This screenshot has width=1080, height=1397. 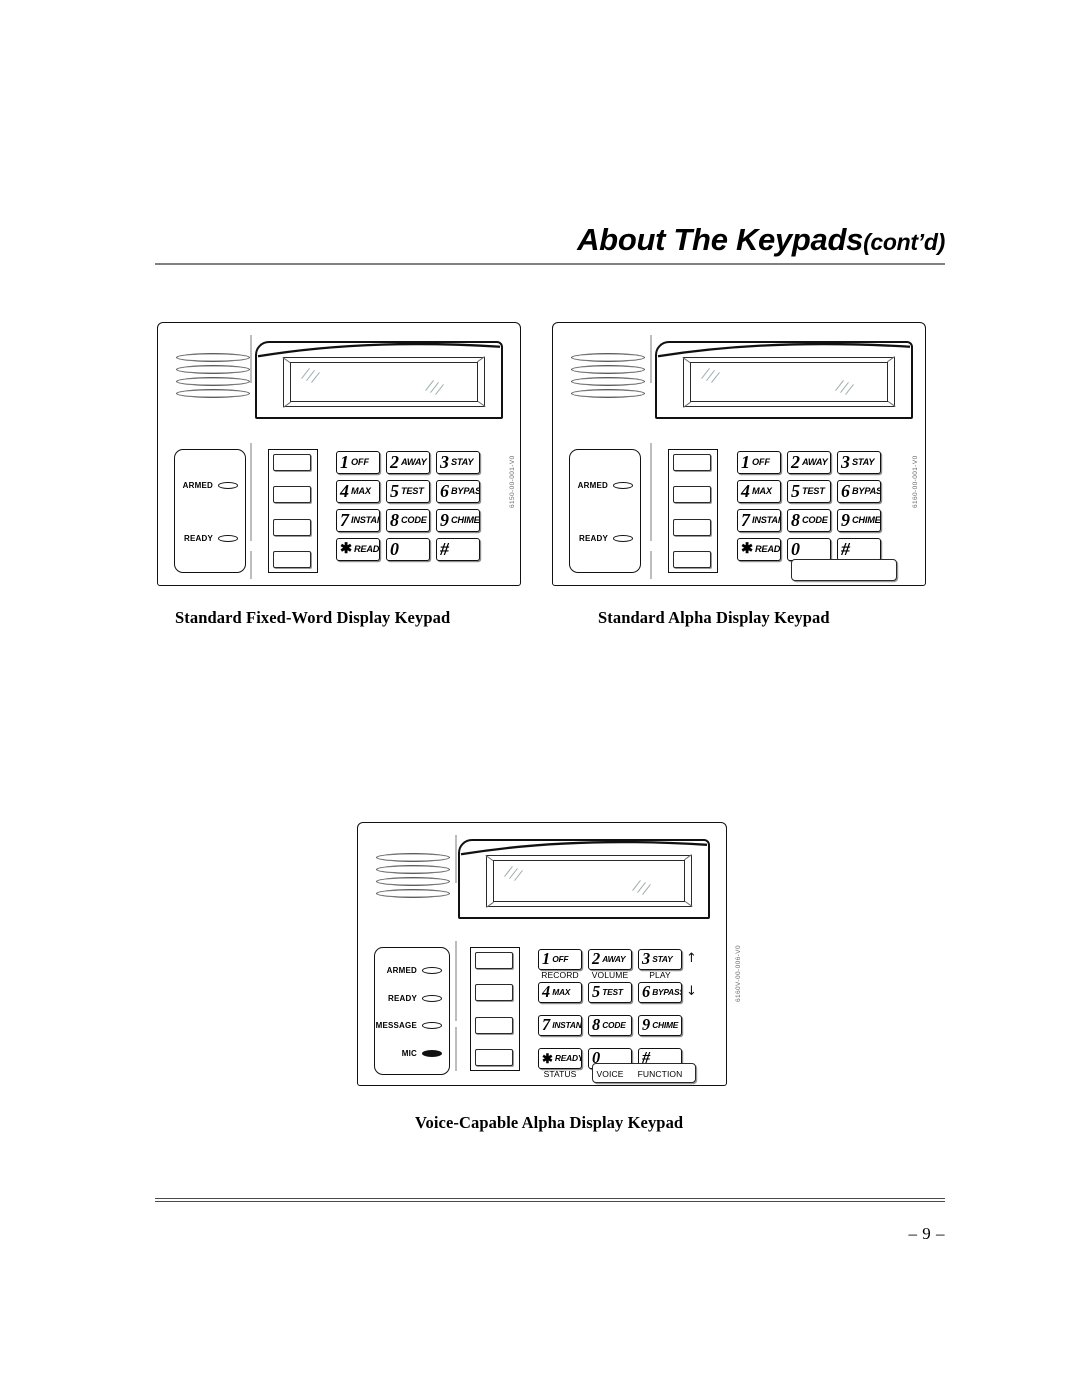 I want to click on indicator-label: ARMED, so click(x=197, y=485).